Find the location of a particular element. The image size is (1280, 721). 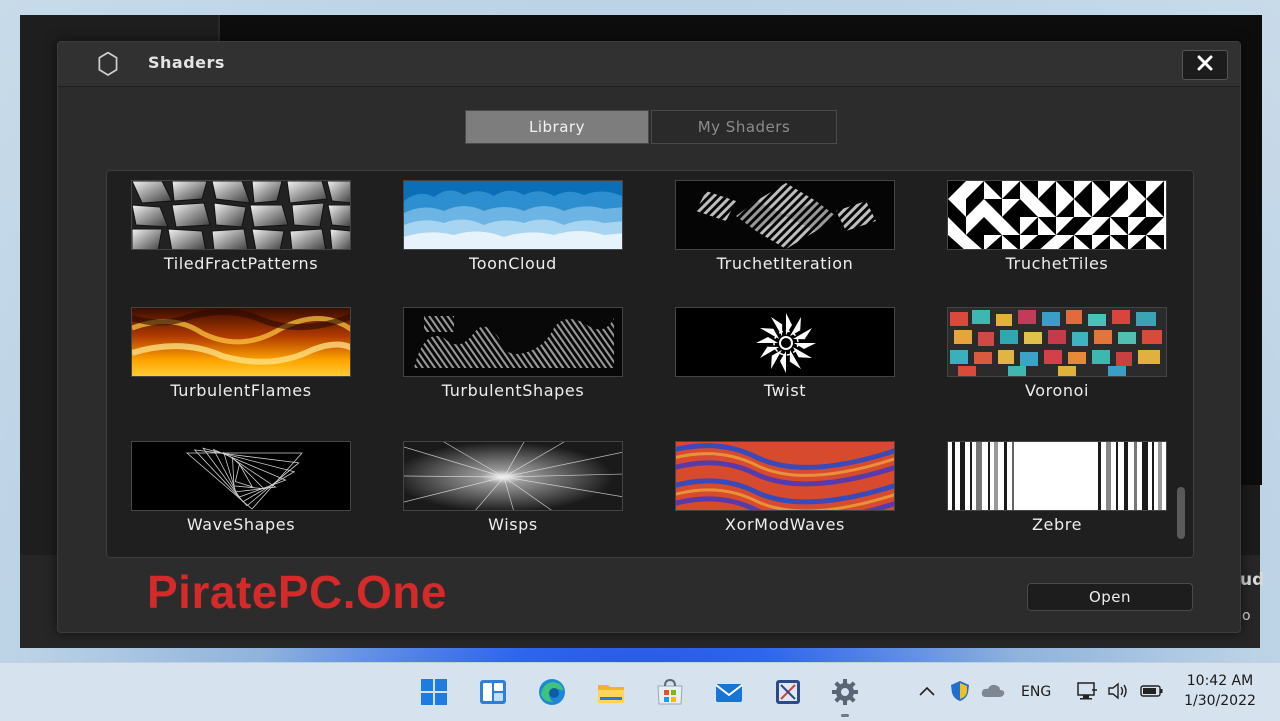

shader-item-twist: Twist is located at coordinates (785, 369).